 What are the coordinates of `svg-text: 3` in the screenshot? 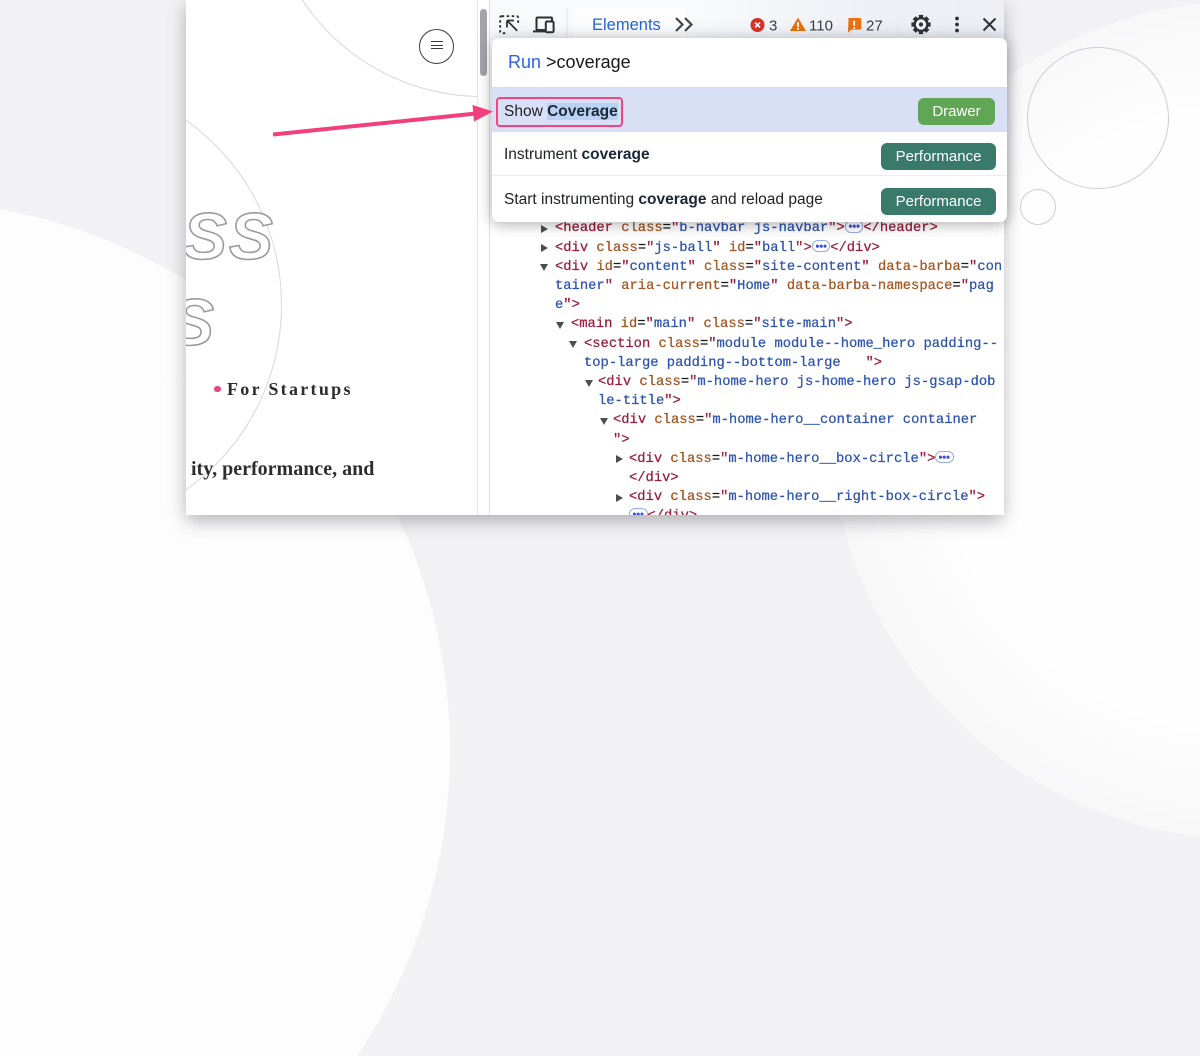 It's located at (773, 26).